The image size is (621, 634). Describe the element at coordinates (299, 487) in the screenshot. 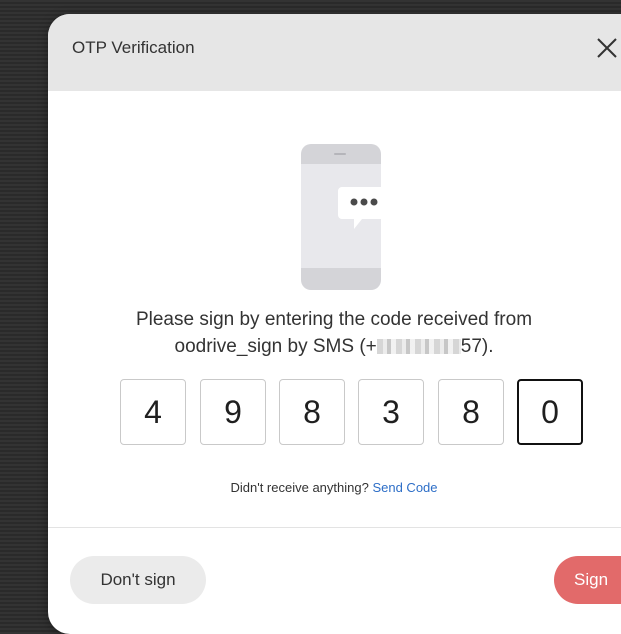

I see `resend-prompt: Didn't receive anything?` at that location.